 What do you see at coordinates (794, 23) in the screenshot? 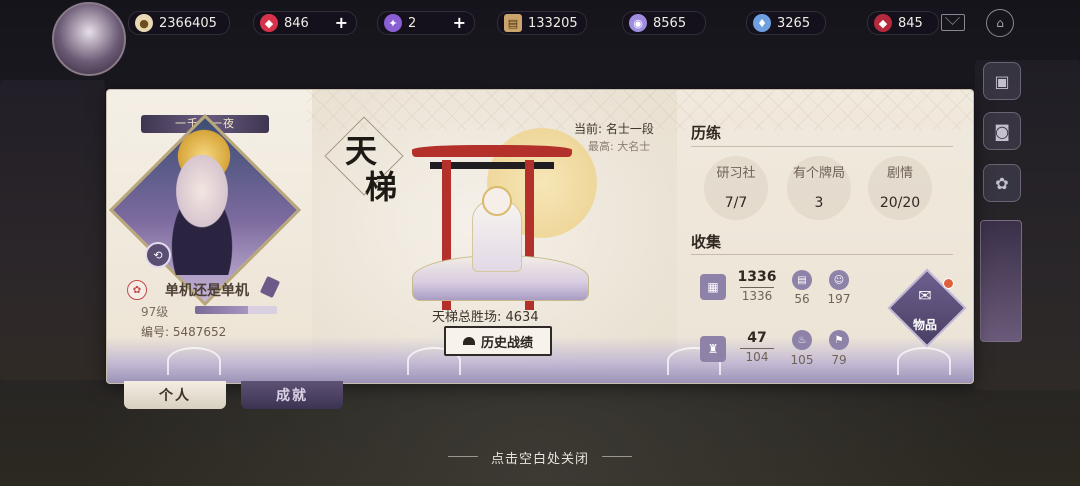
I see `resource-value: 3265` at bounding box center [794, 23].